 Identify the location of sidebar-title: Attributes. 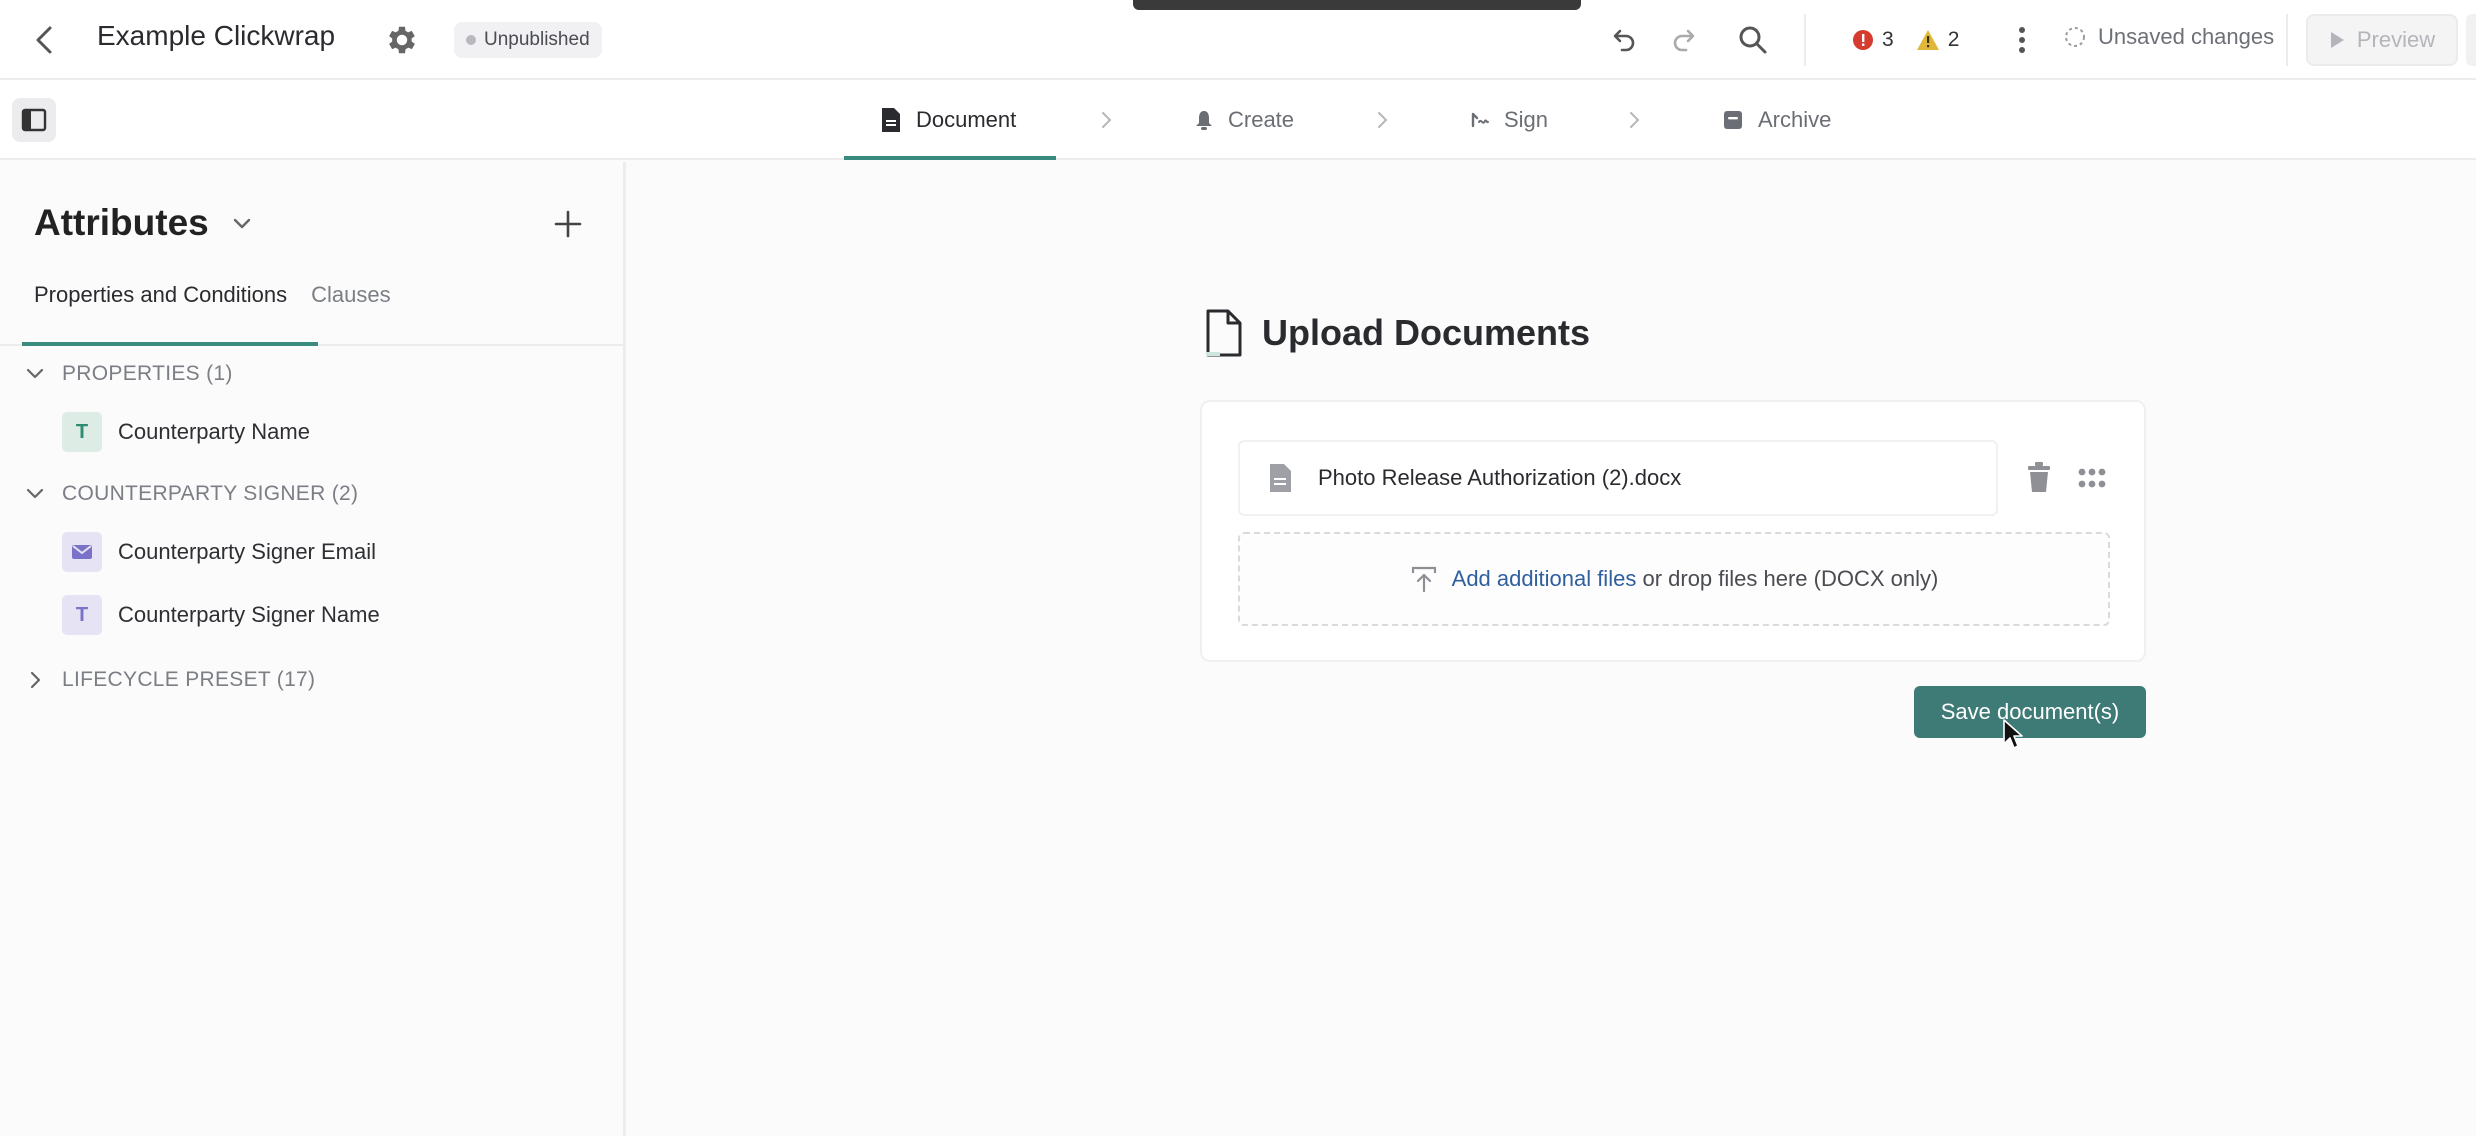
(121, 222).